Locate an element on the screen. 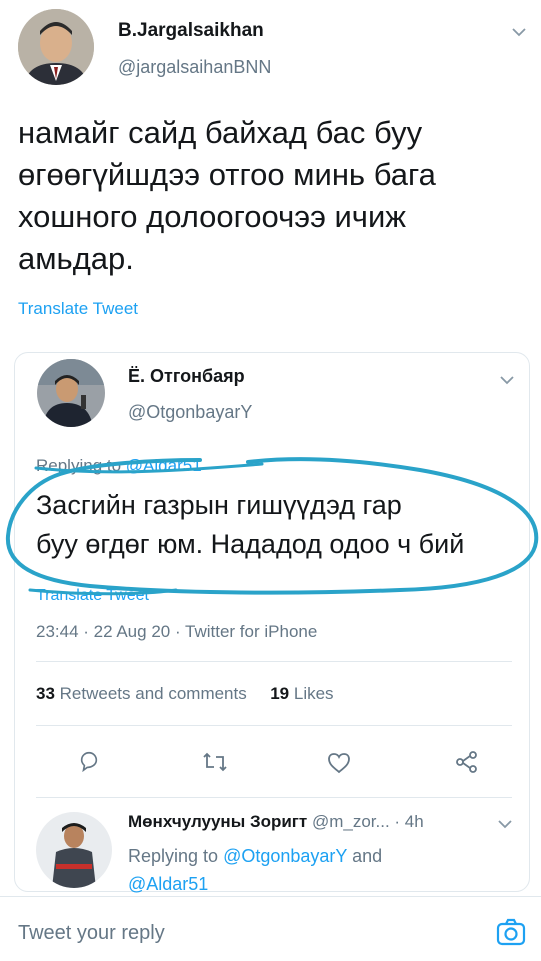 This screenshot has width=541, height=961. like-icon is located at coordinates (339, 763).